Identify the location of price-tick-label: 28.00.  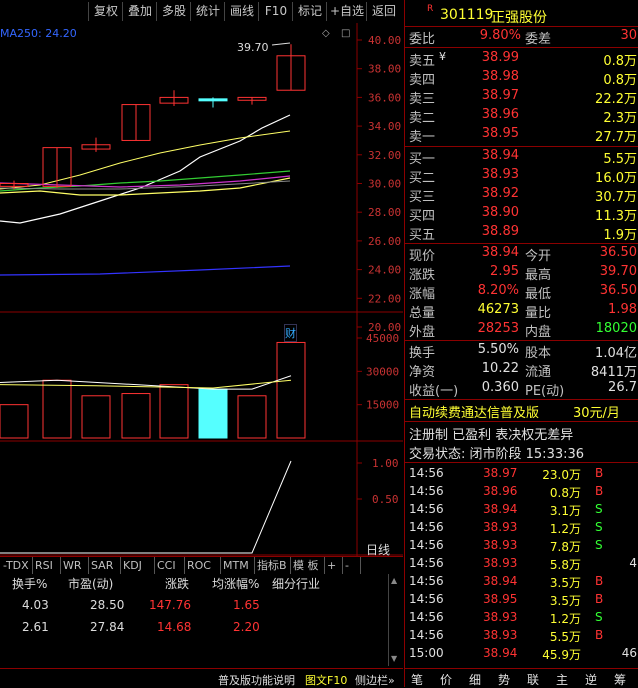
(384, 212).